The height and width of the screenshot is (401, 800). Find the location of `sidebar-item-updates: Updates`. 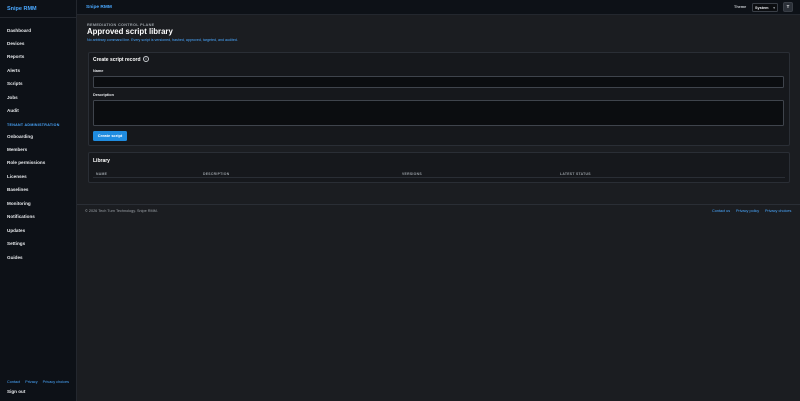

sidebar-item-updates: Updates is located at coordinates (16, 230).